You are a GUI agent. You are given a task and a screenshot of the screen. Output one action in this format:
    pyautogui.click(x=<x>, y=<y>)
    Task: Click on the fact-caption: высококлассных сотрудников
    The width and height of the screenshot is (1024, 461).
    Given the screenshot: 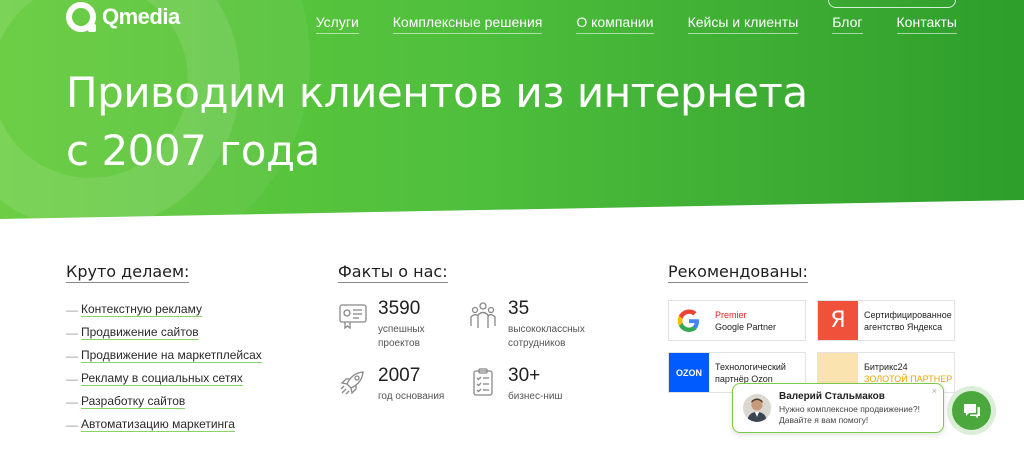 What is the action you would take?
    pyautogui.click(x=546, y=337)
    